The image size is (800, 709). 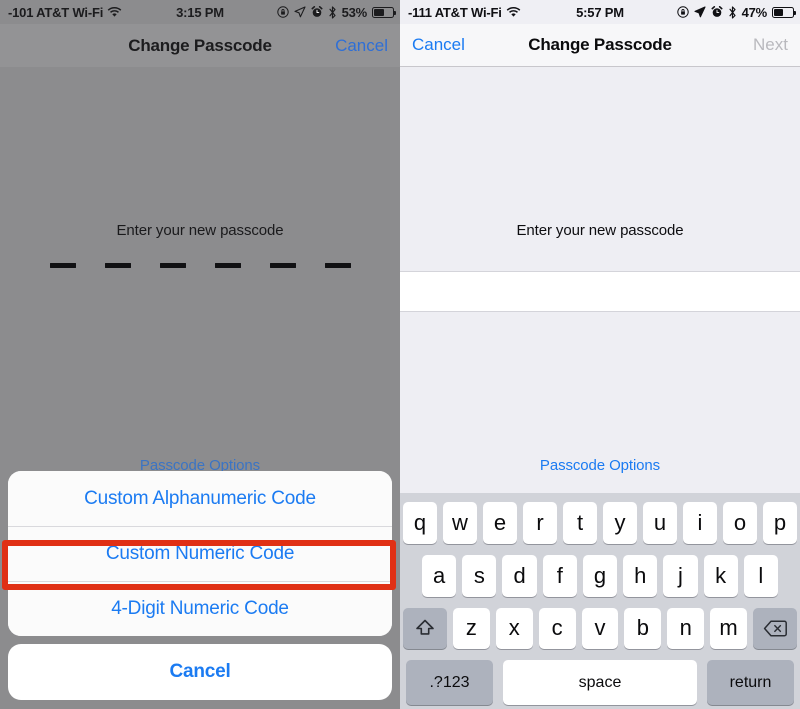 I want to click on carrier-label: -111 AT&T Wi-Fi, so click(x=455, y=12).